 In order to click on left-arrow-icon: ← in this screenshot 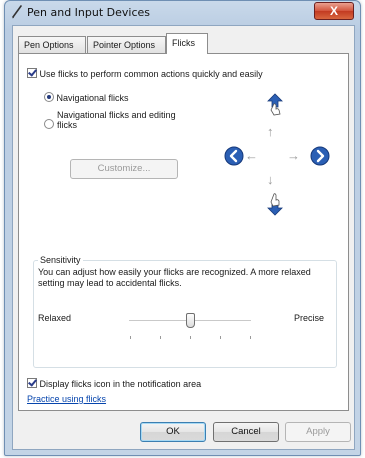, I will do `click(251, 155)`.